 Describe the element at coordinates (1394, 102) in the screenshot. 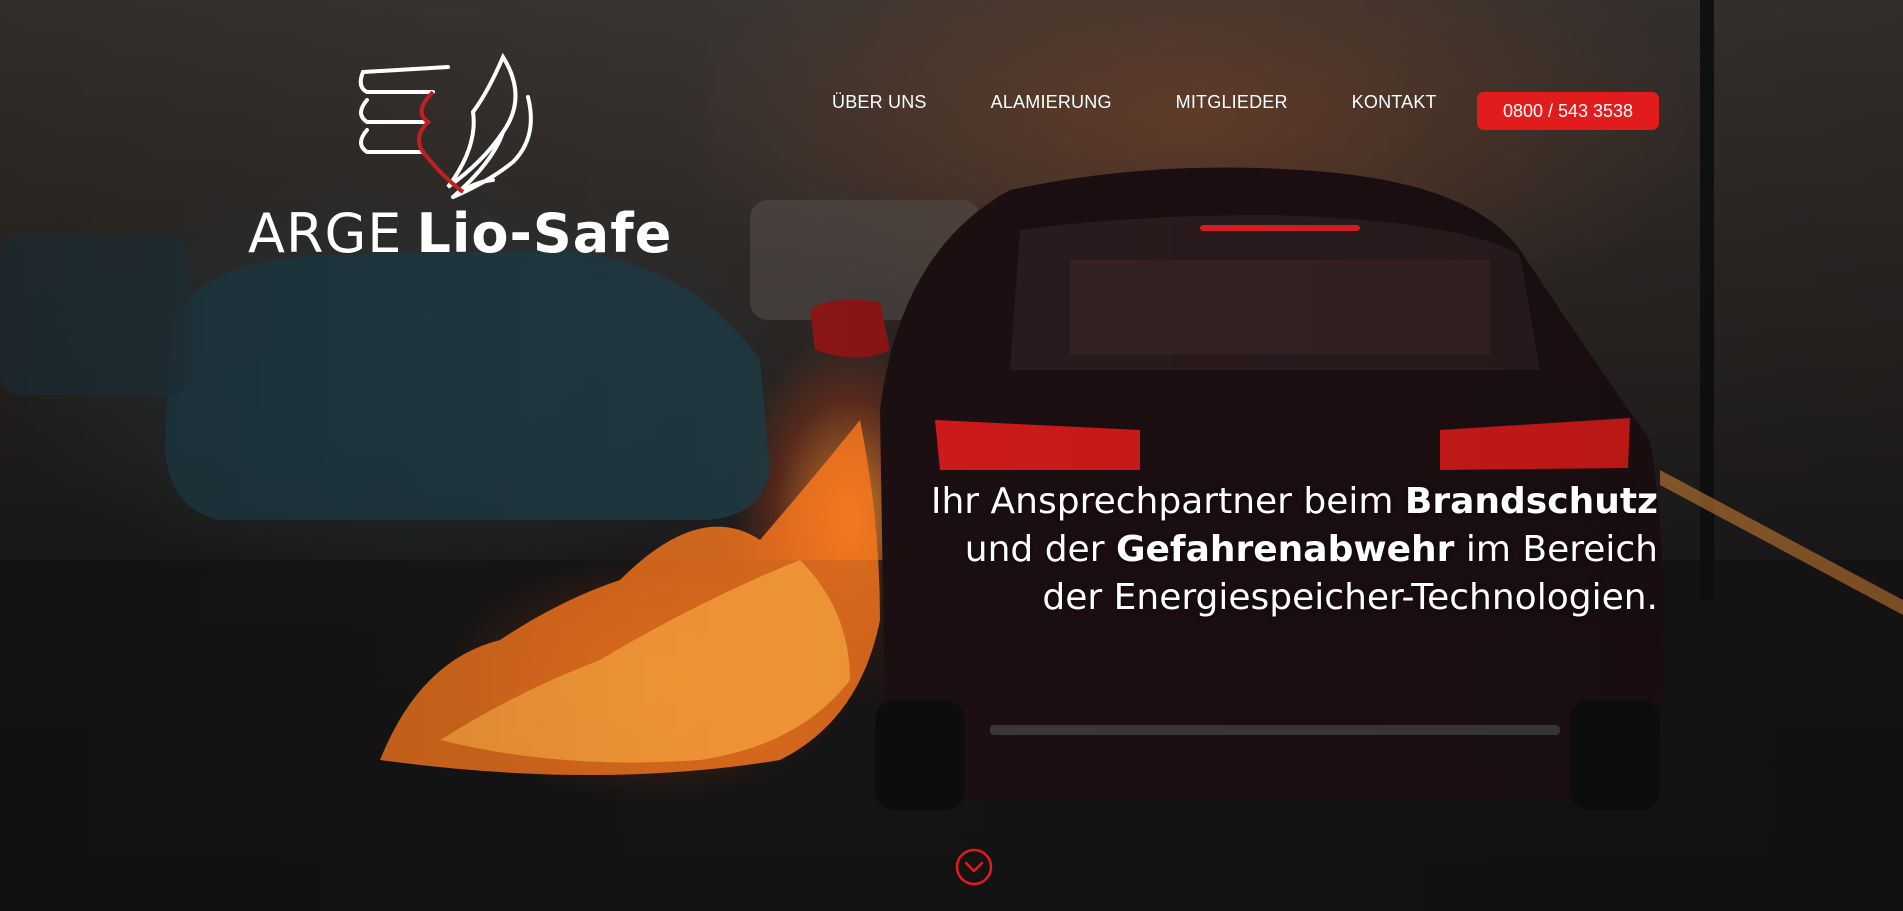

I see `nav-item-kontakt: KONTAKT` at that location.